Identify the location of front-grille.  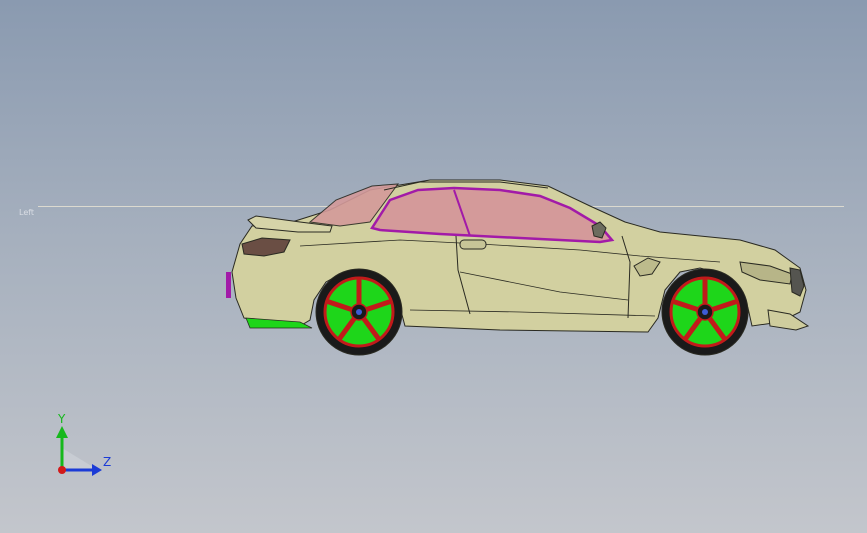
(797, 282).